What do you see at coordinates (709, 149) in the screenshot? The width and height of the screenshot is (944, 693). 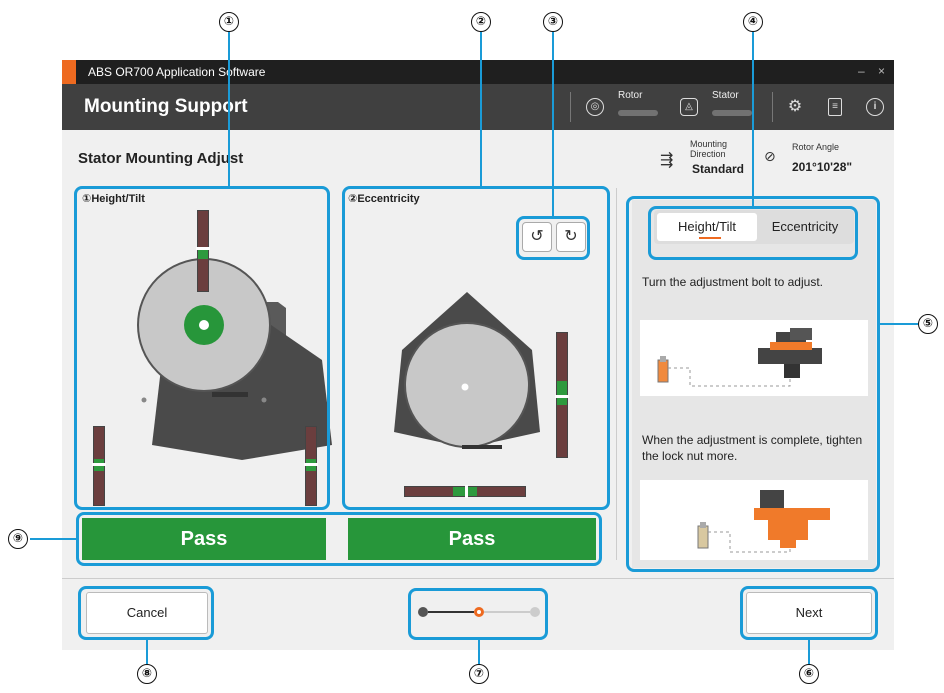 I see `mounting-direction-label: Mounting Direction` at bounding box center [709, 149].